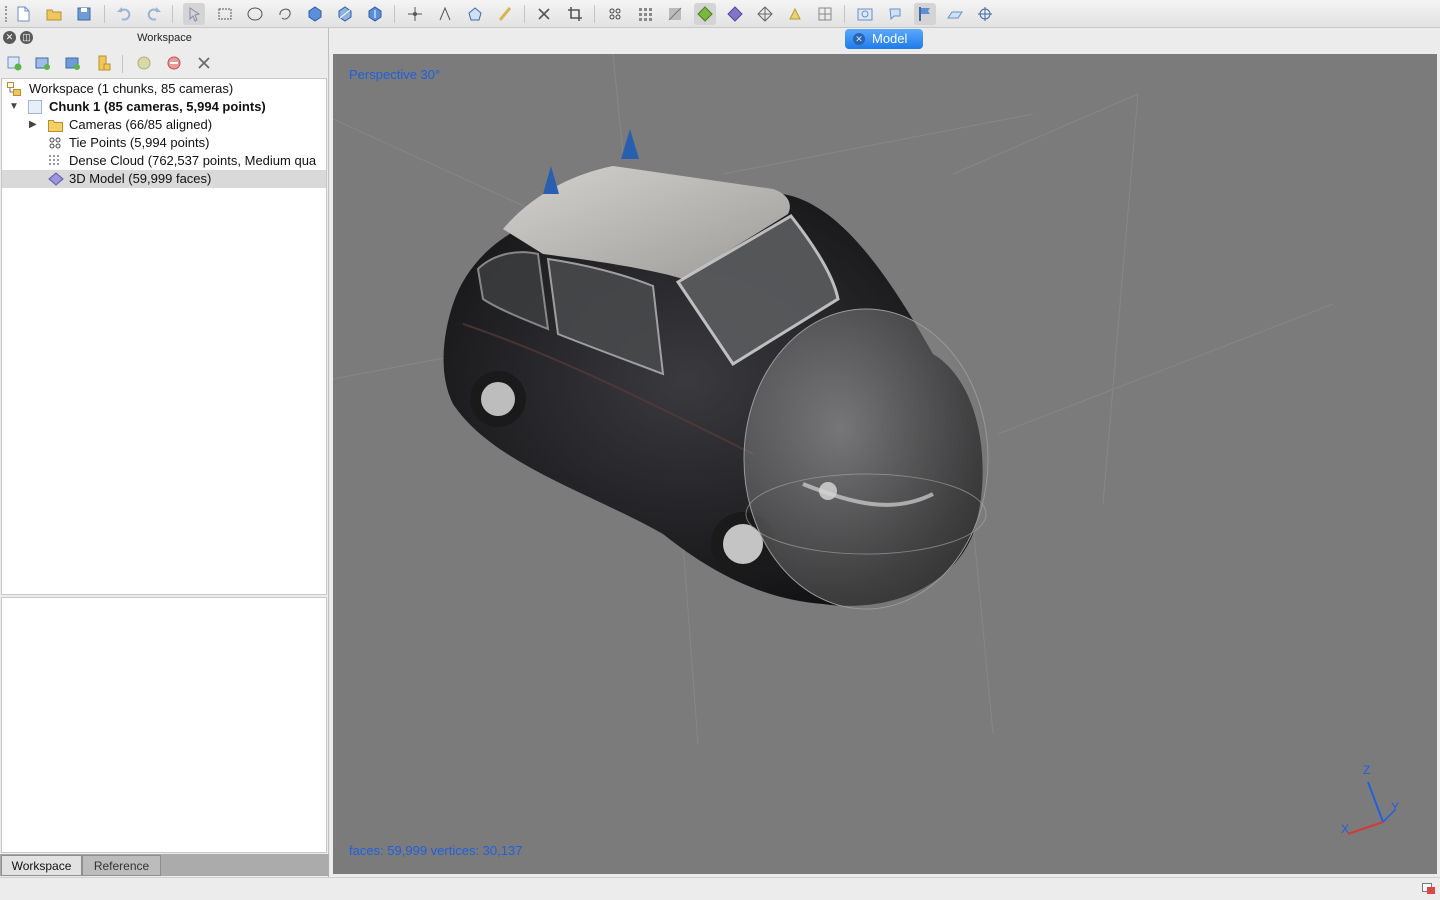 Image resolution: width=1440 pixels, height=900 pixels. Describe the element at coordinates (194, 14) in the screenshot. I see `navigation-cursor-icon` at that location.